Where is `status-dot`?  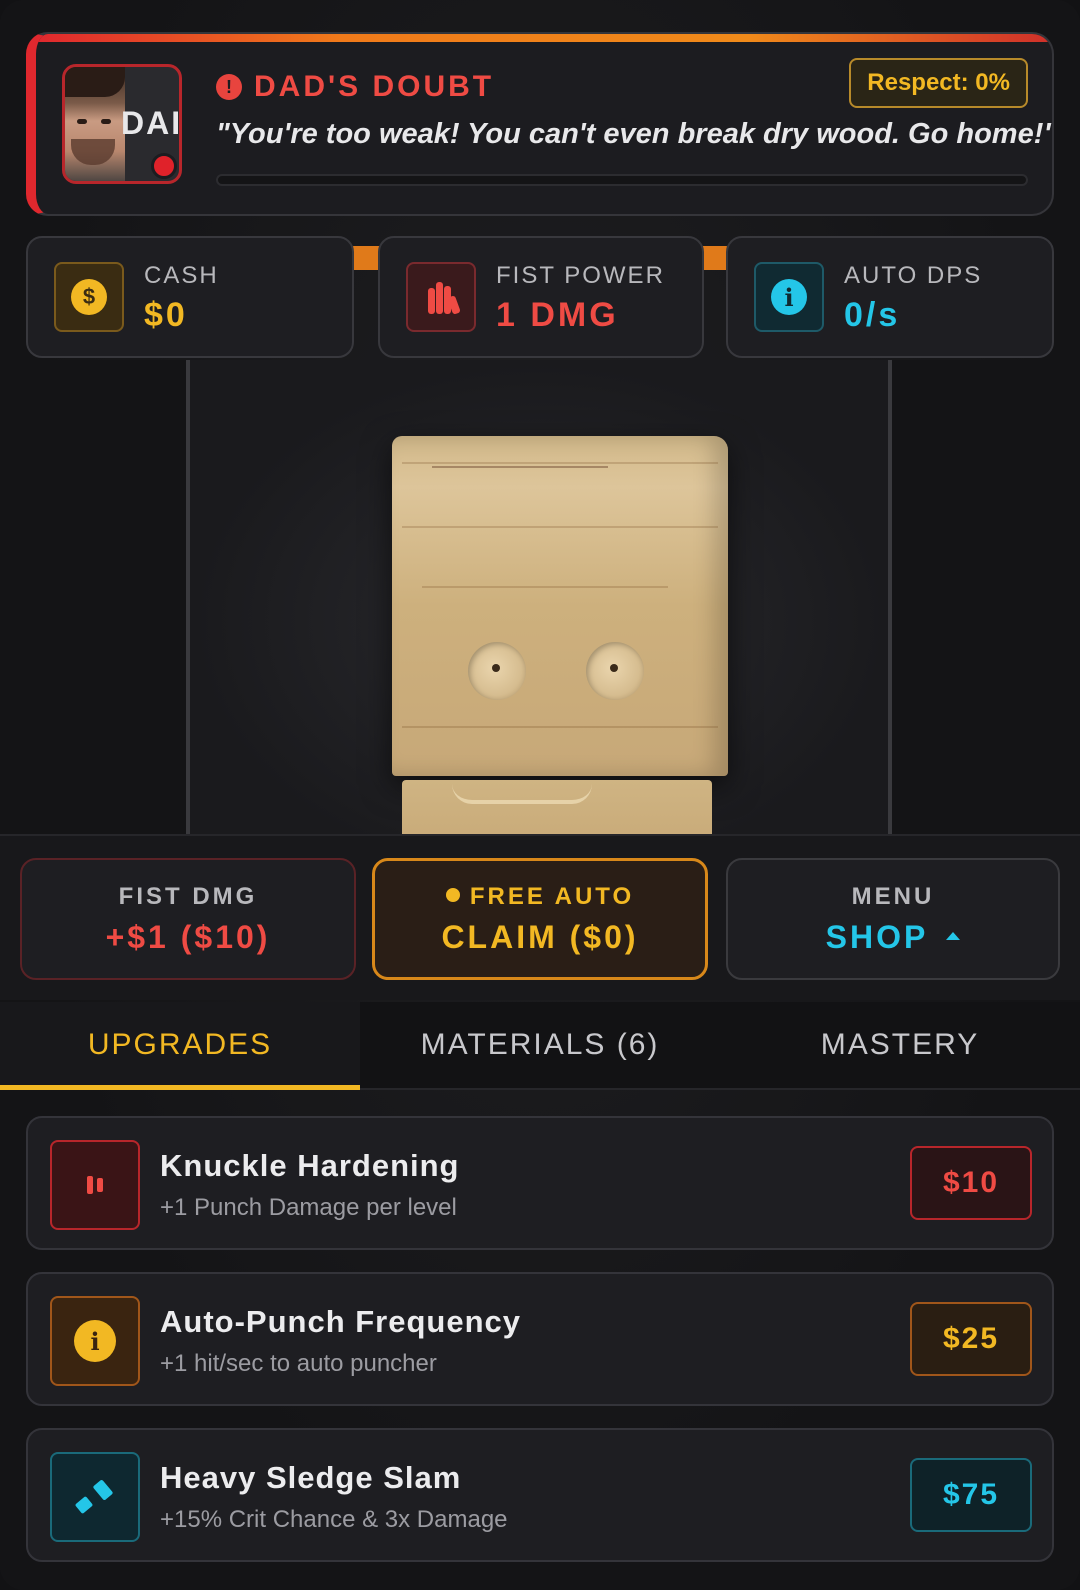
status-dot is located at coordinates (164, 166).